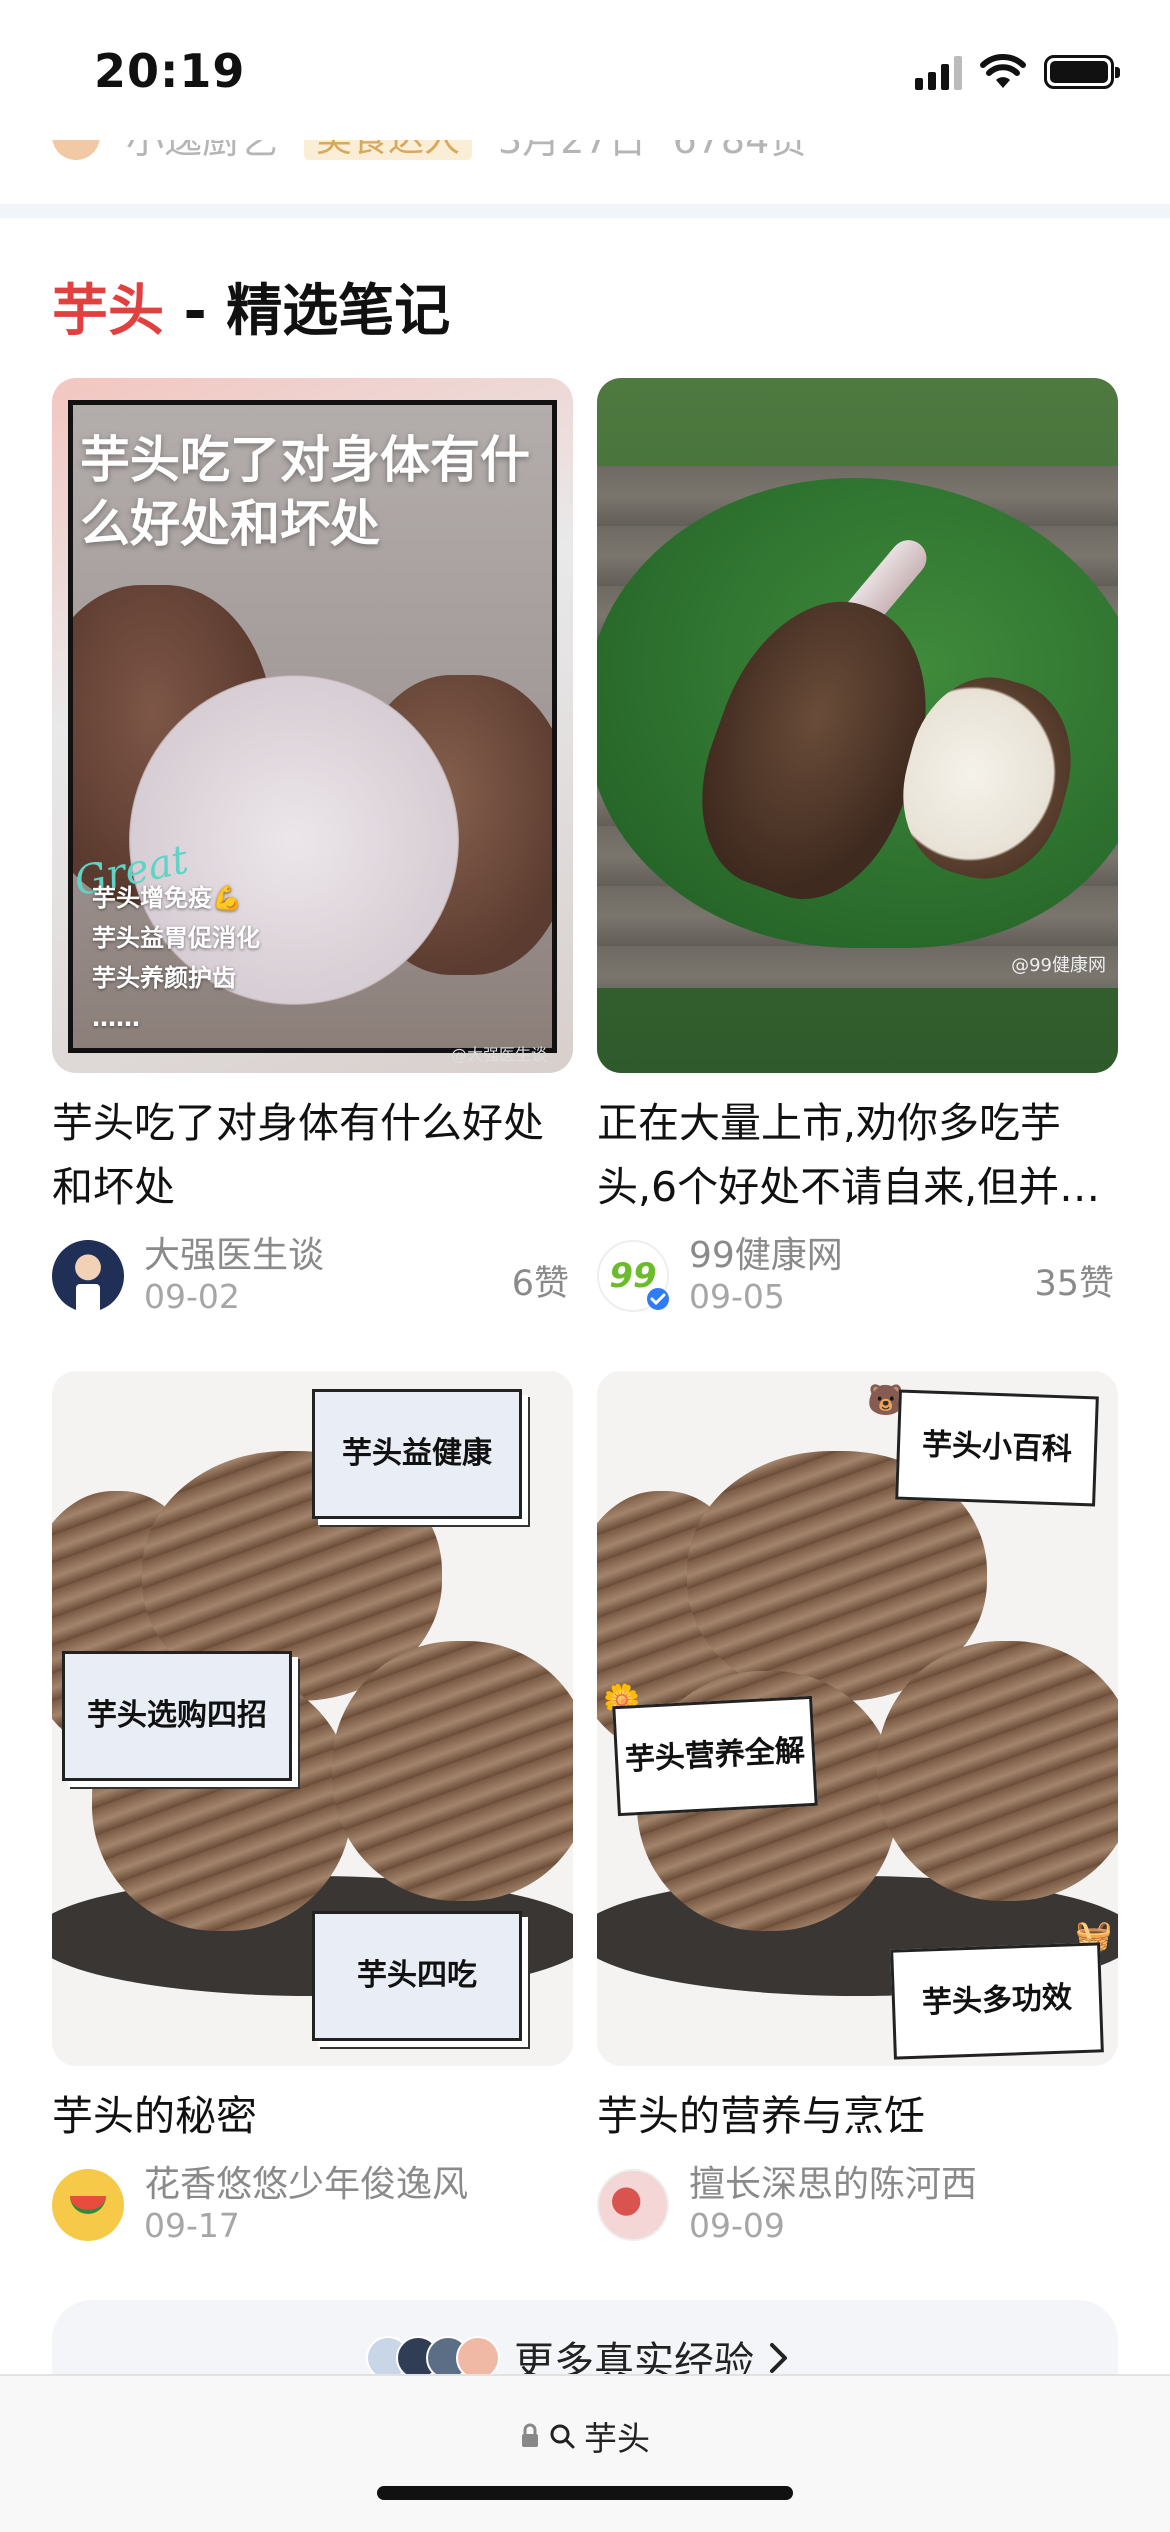 The width and height of the screenshot is (1170, 2532). Describe the element at coordinates (305, 492) in the screenshot. I see `thumbnail-title: 芋头吃了对身体有什么好处和坏处` at that location.